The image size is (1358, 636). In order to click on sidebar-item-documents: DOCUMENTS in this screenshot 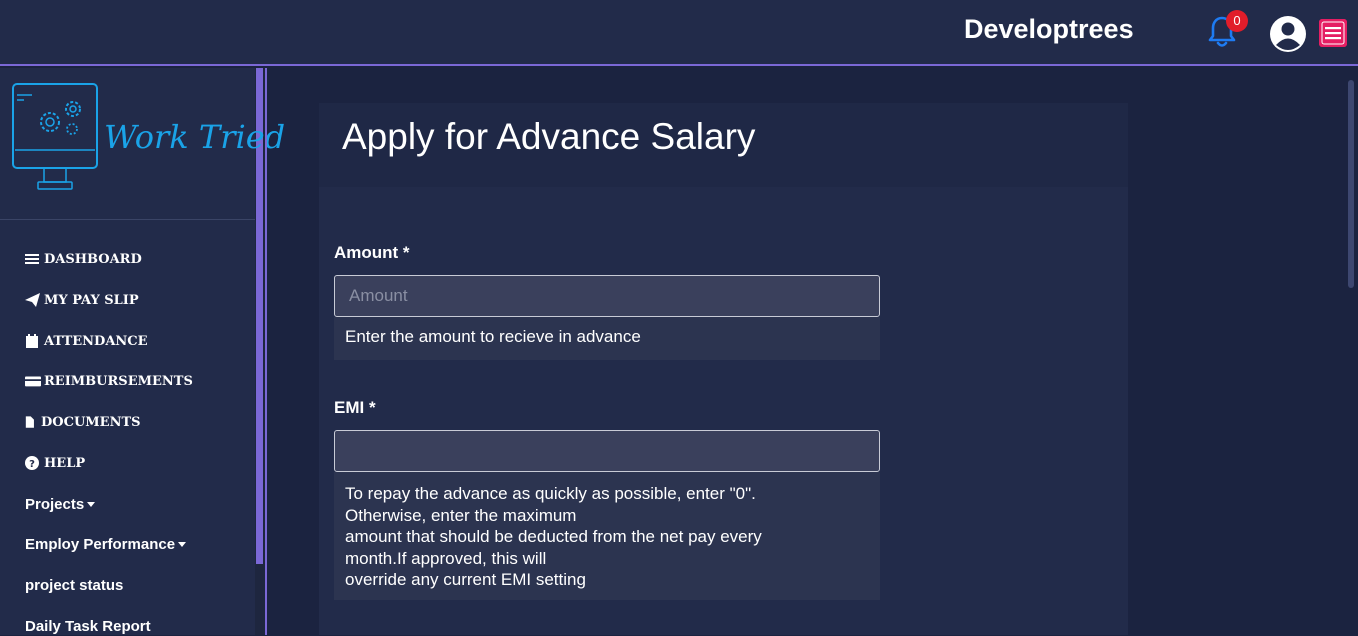, I will do `click(83, 422)`.